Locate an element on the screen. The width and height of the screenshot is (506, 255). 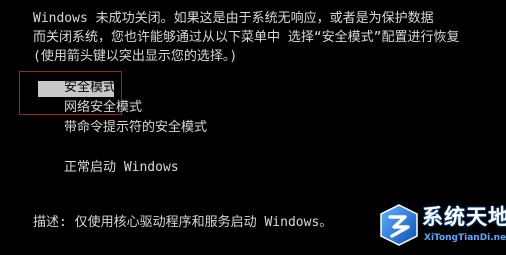
site-watermark: 系统天地 XiTongTianDi.net is located at coordinates (442, 226).